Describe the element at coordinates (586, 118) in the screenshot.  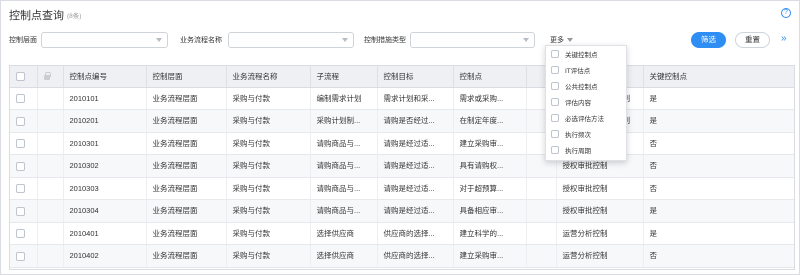
I see `more-filter-option: 必选评估方法` at that location.